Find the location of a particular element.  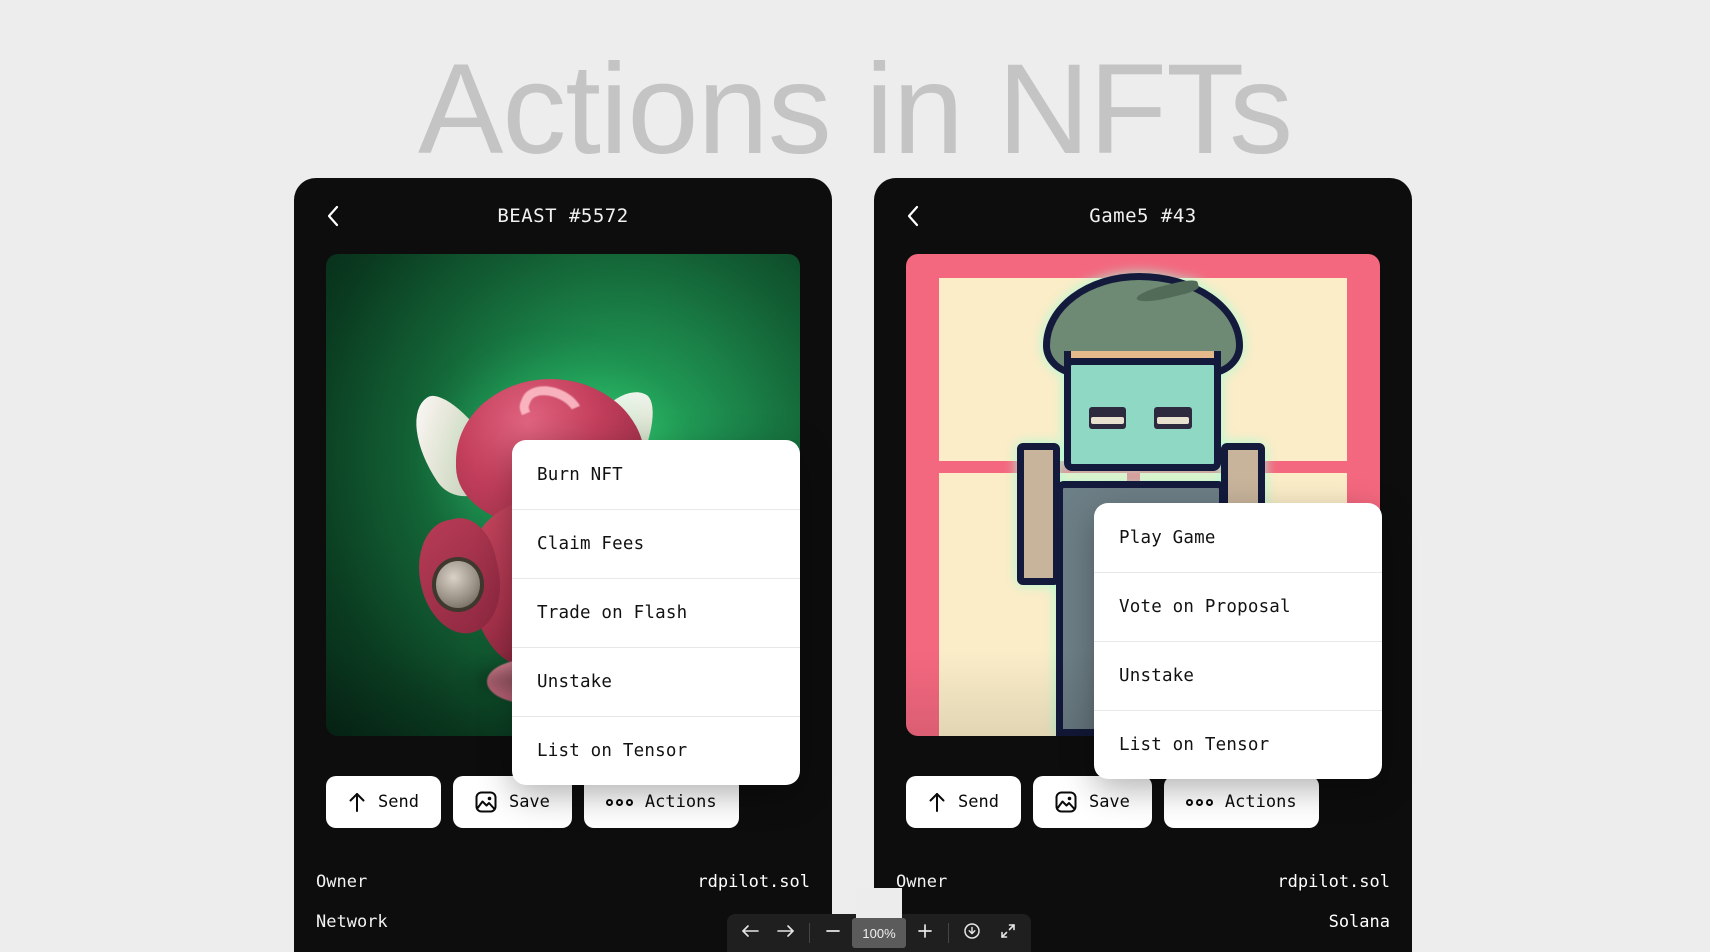

nav-forward-button is located at coordinates (786, 933).